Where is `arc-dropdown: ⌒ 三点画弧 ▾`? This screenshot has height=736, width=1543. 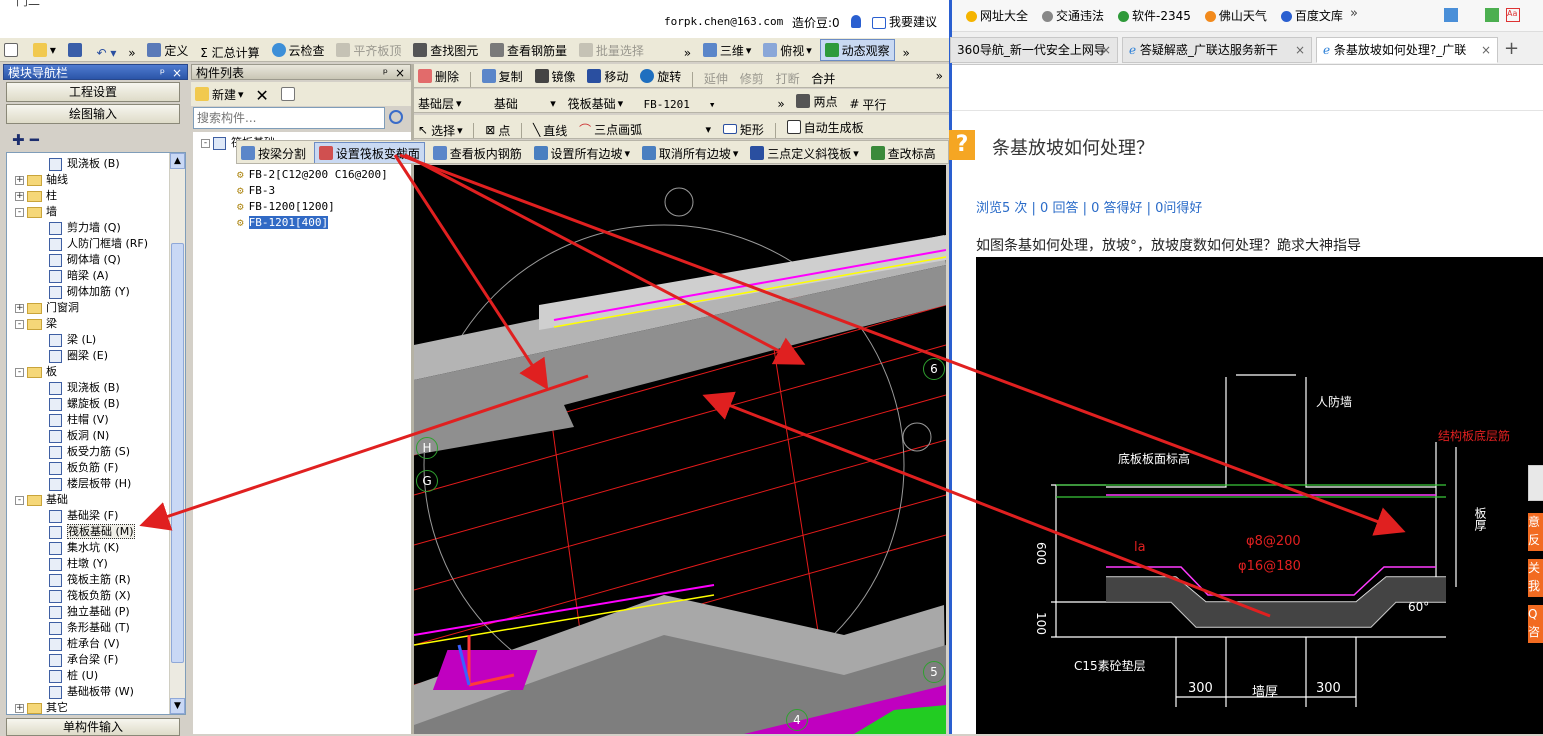
arc-dropdown: ⌒ 三点画弧 ▾ is located at coordinates (645, 129).